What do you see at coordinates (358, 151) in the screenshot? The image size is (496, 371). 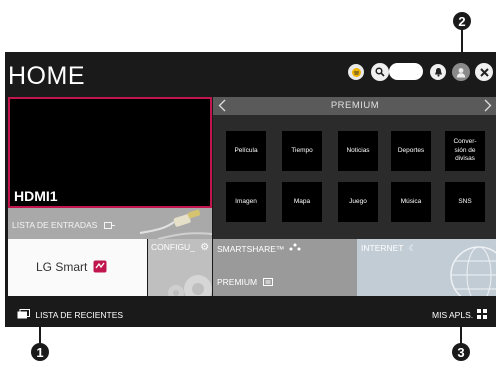 I see `premium-app-tile: Noticias` at bounding box center [358, 151].